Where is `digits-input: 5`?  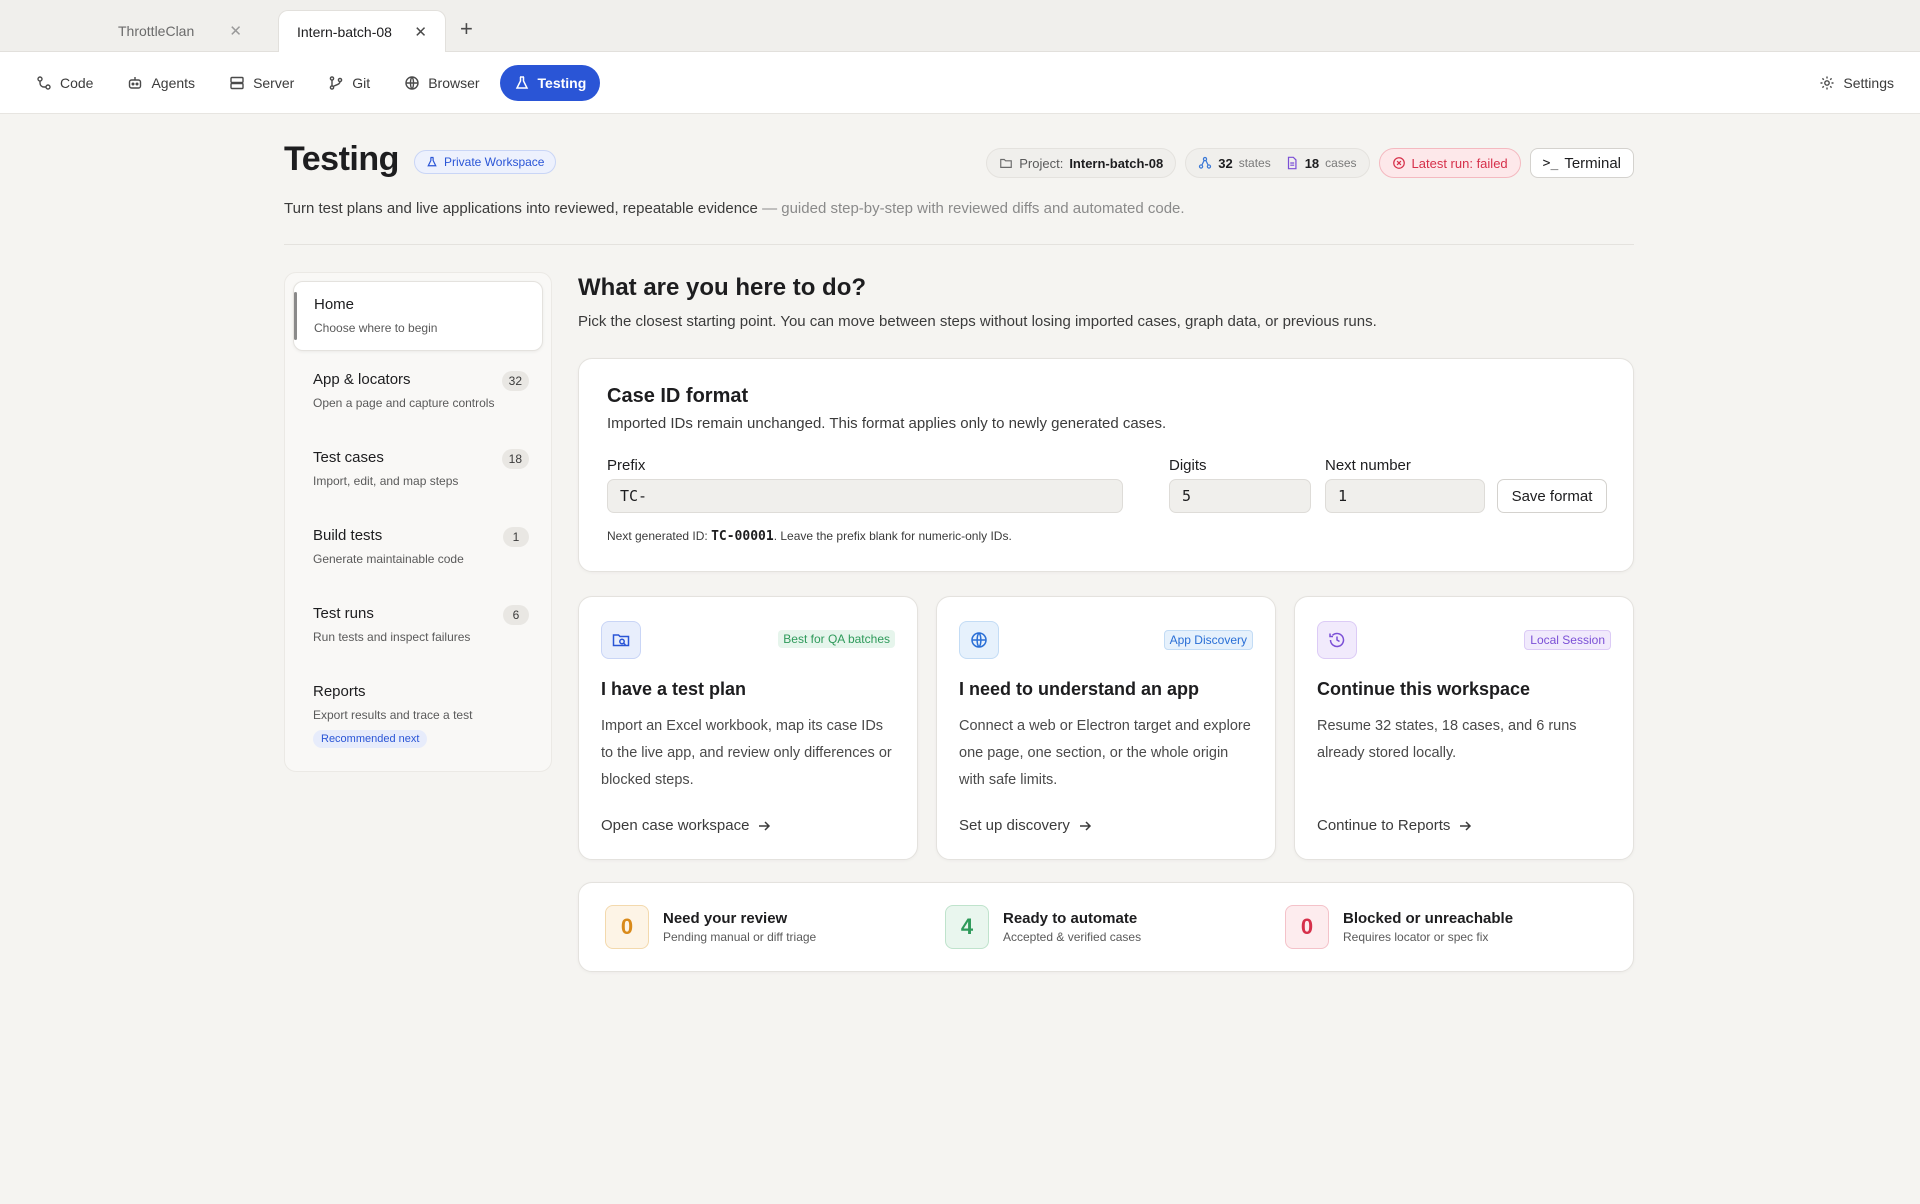 digits-input: 5 is located at coordinates (1240, 496).